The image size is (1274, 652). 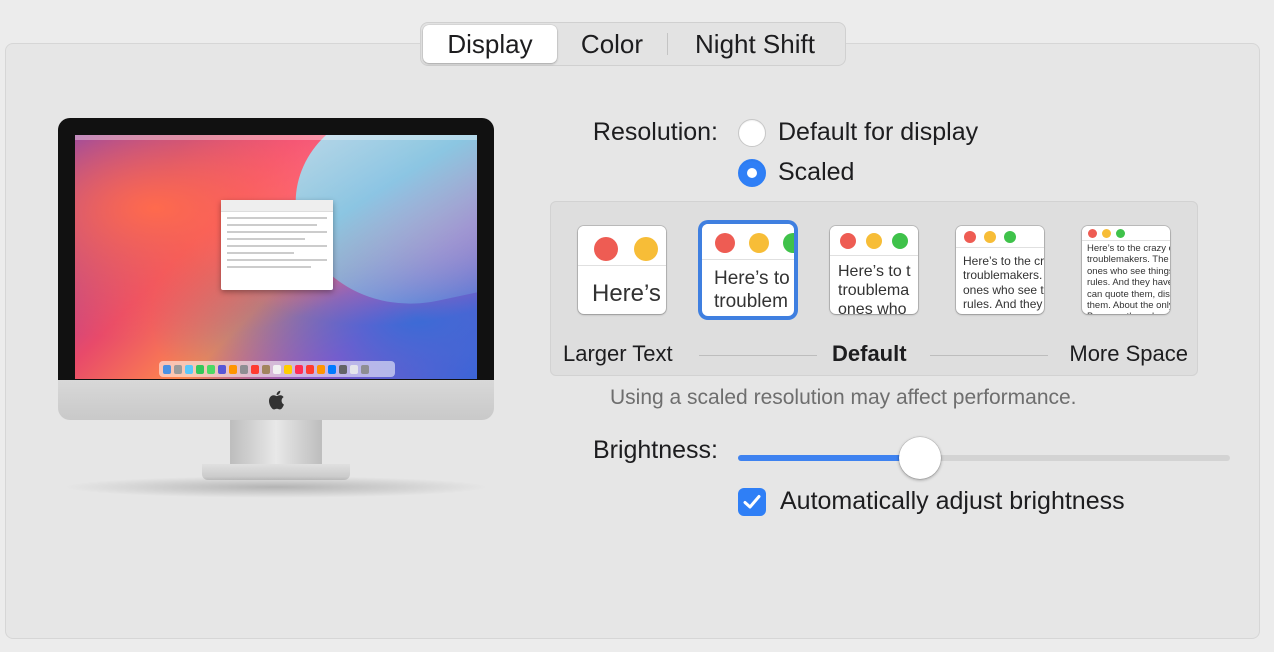 I want to click on scale-labels: Larger Text Default More Space, so click(x=875, y=355).